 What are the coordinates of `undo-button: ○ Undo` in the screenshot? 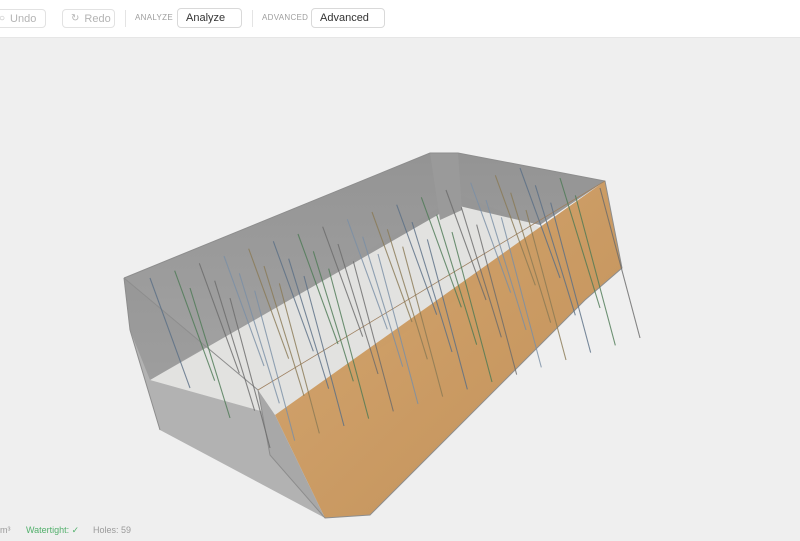 It's located at (23, 18).